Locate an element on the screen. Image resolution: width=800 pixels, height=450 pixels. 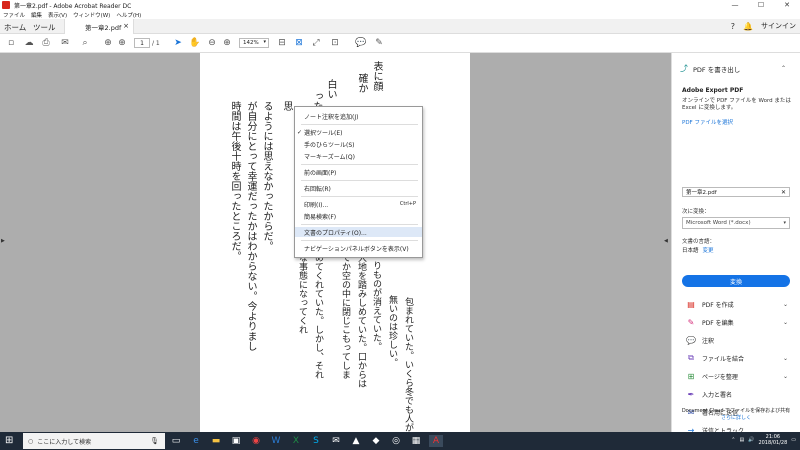
chrome-icon: ◉ is located at coordinates (256, 441).